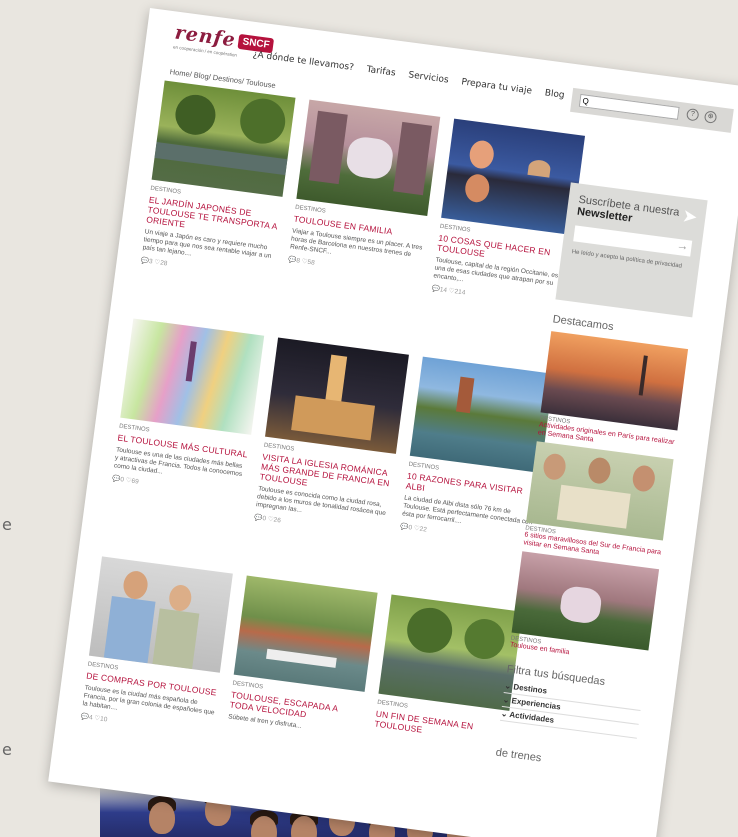  Describe the element at coordinates (690, 216) in the screenshot. I see `paper-plane-icon: ➤` at that location.